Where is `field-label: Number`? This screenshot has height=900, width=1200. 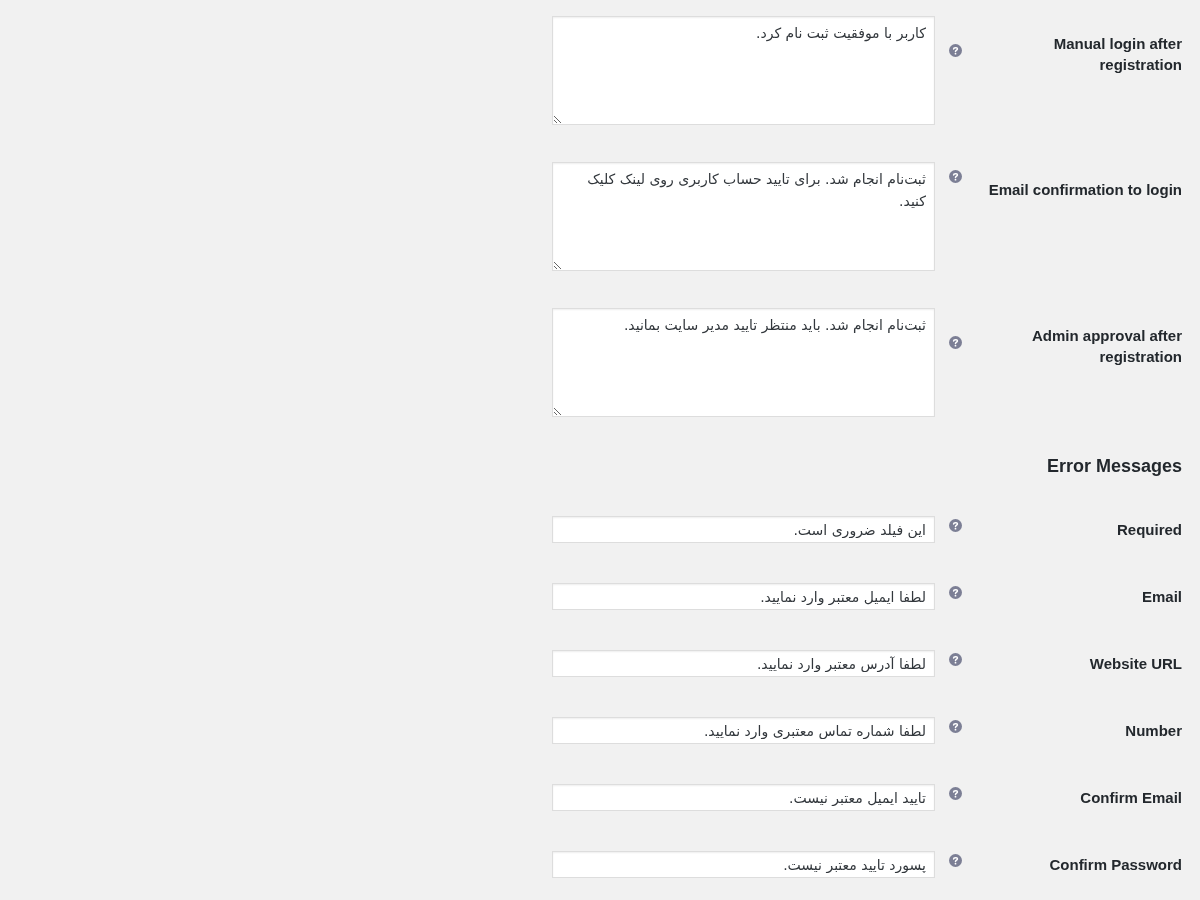 field-label: Number is located at coordinates (1153, 731).